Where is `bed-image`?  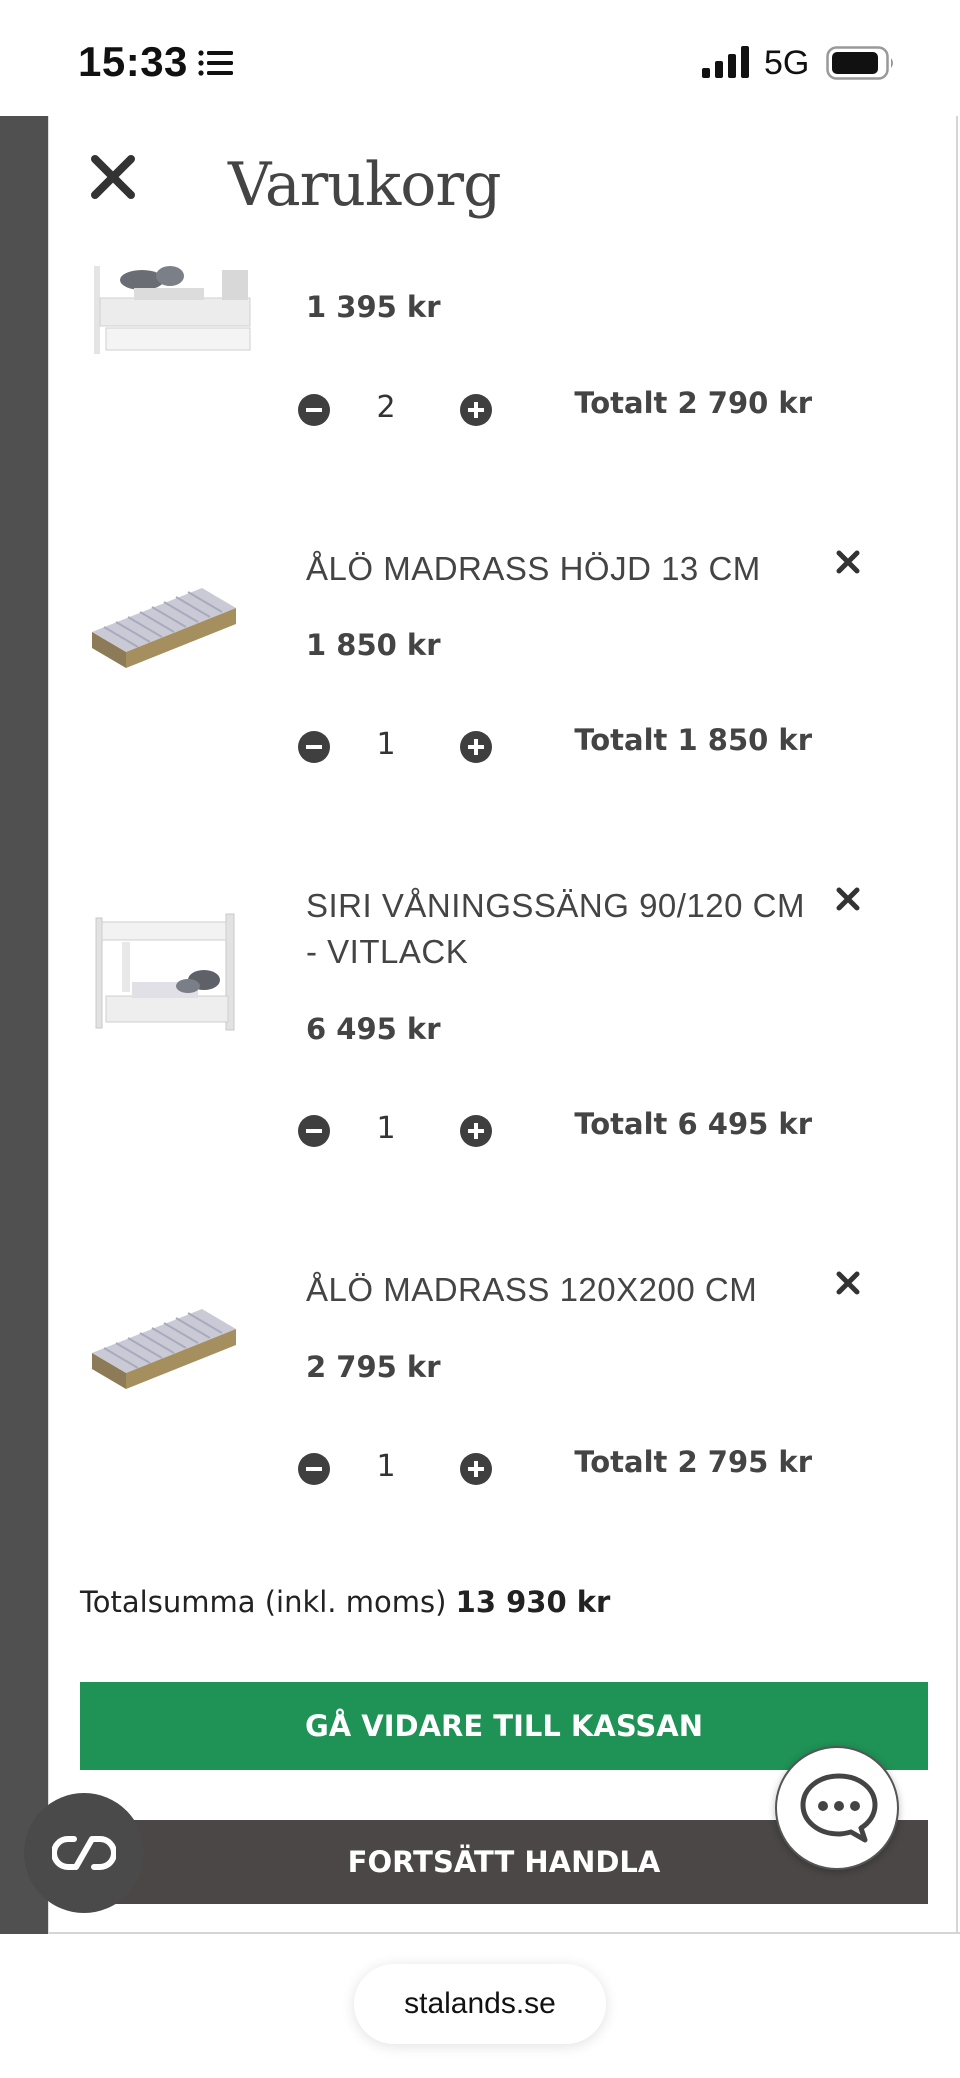 bed-image is located at coordinates (172, 306).